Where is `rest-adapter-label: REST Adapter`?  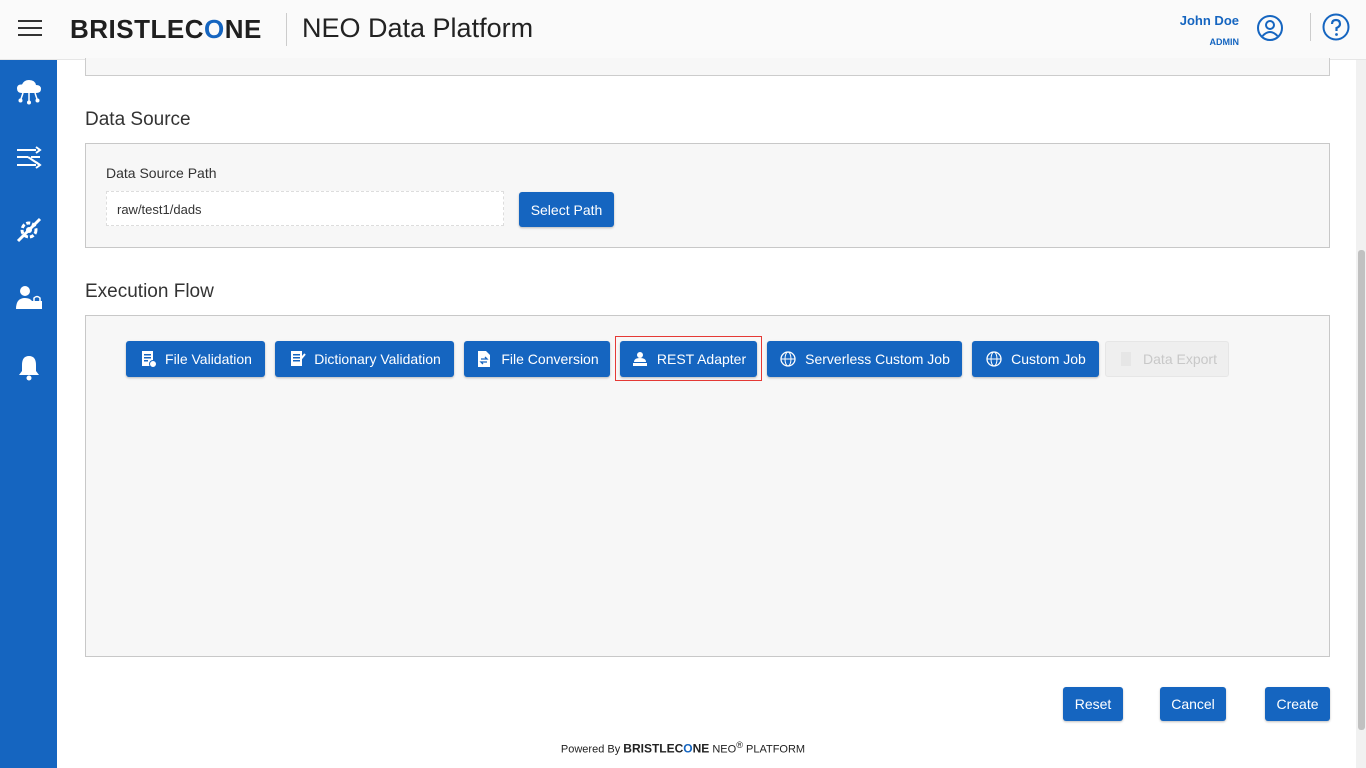
rest-adapter-label: REST Adapter is located at coordinates (701, 359).